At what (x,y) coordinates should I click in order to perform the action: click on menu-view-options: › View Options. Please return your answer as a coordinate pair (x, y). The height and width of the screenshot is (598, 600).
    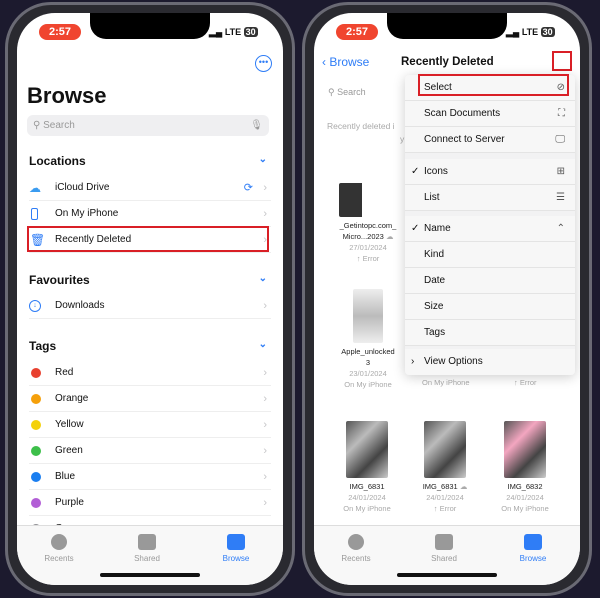
    Looking at the image, I should click on (490, 362).